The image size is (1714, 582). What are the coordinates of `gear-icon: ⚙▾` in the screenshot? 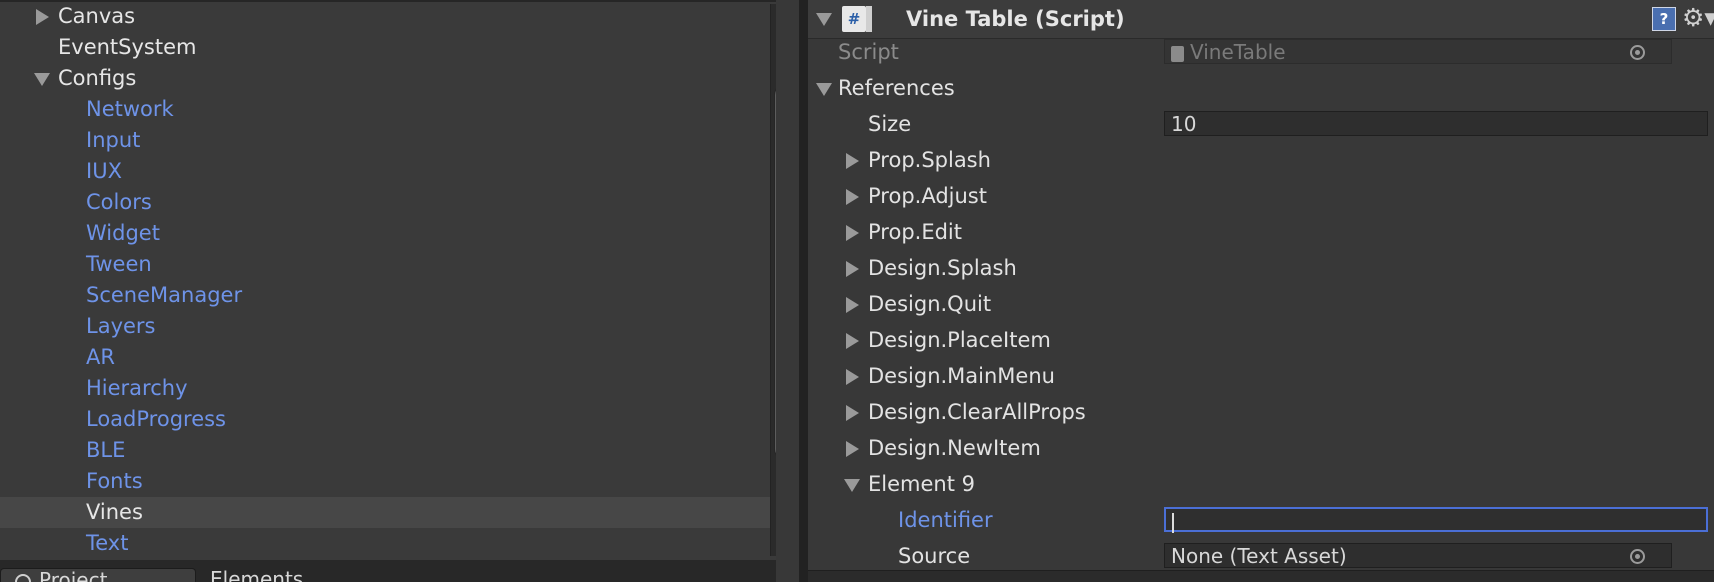 It's located at (1698, 18).